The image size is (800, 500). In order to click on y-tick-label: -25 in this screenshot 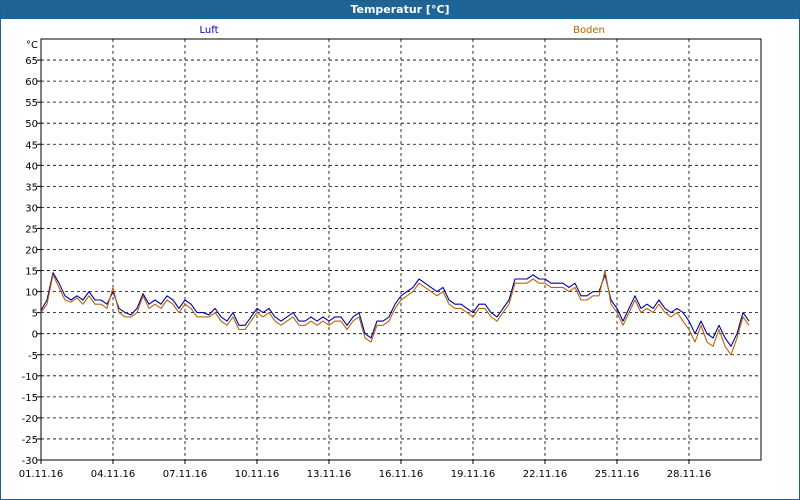, I will do `click(30, 440)`.